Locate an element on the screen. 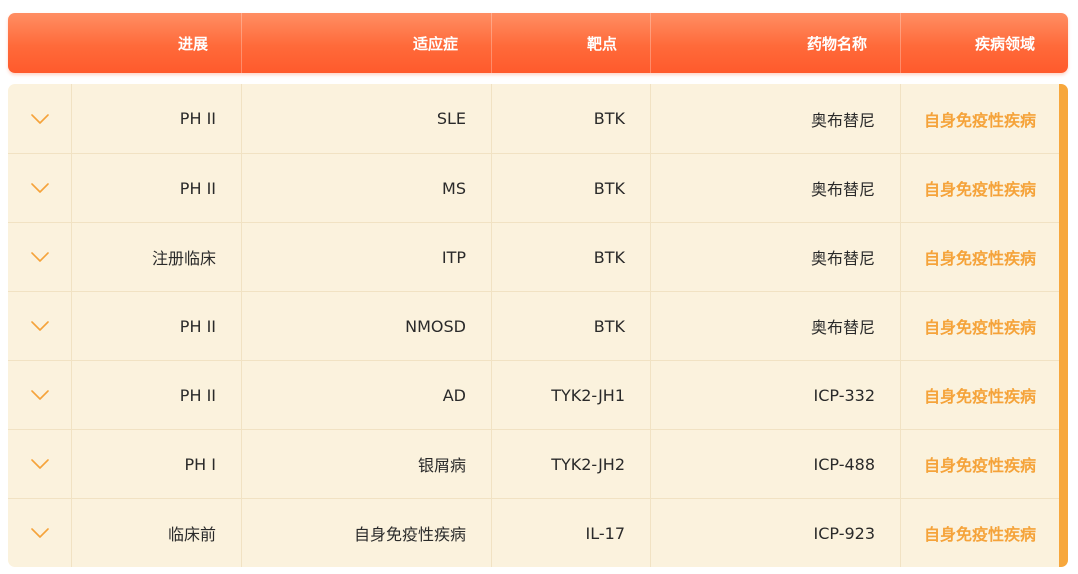 The image size is (1078, 574). table-row: 自身免疫性疾病 奥布替尼 BTK SLE PH II is located at coordinates (533, 118).